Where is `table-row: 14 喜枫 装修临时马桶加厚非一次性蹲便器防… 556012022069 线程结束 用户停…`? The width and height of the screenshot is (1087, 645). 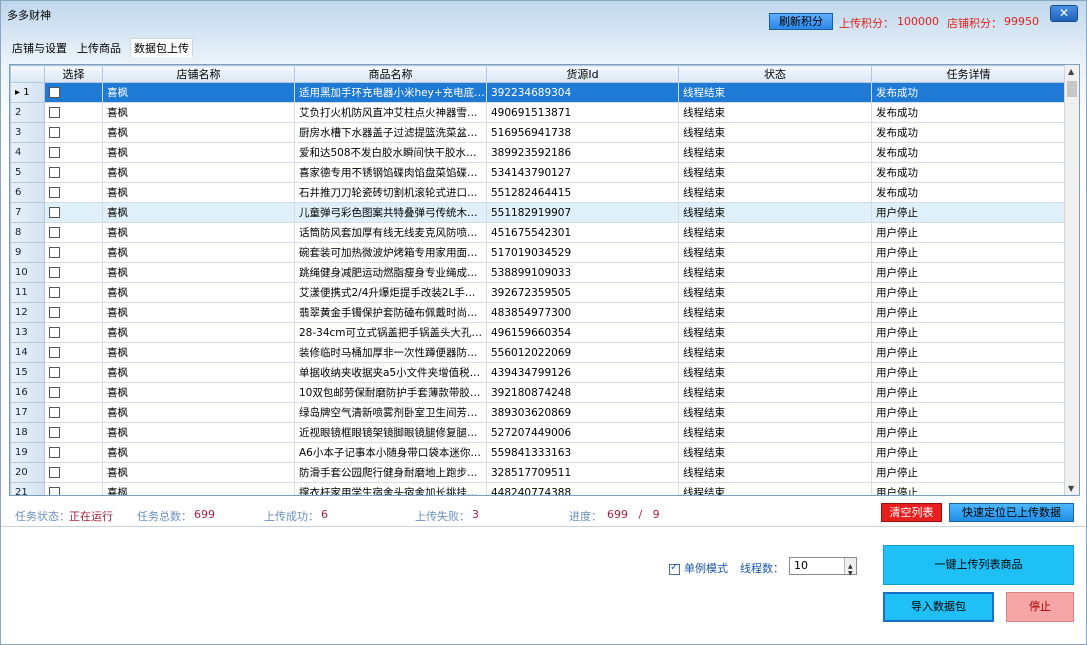
table-row: 14 喜枫 装修临时马桶加厚非一次性蹲便器防… 556012022069 线程结束 用户停… is located at coordinates (538, 352).